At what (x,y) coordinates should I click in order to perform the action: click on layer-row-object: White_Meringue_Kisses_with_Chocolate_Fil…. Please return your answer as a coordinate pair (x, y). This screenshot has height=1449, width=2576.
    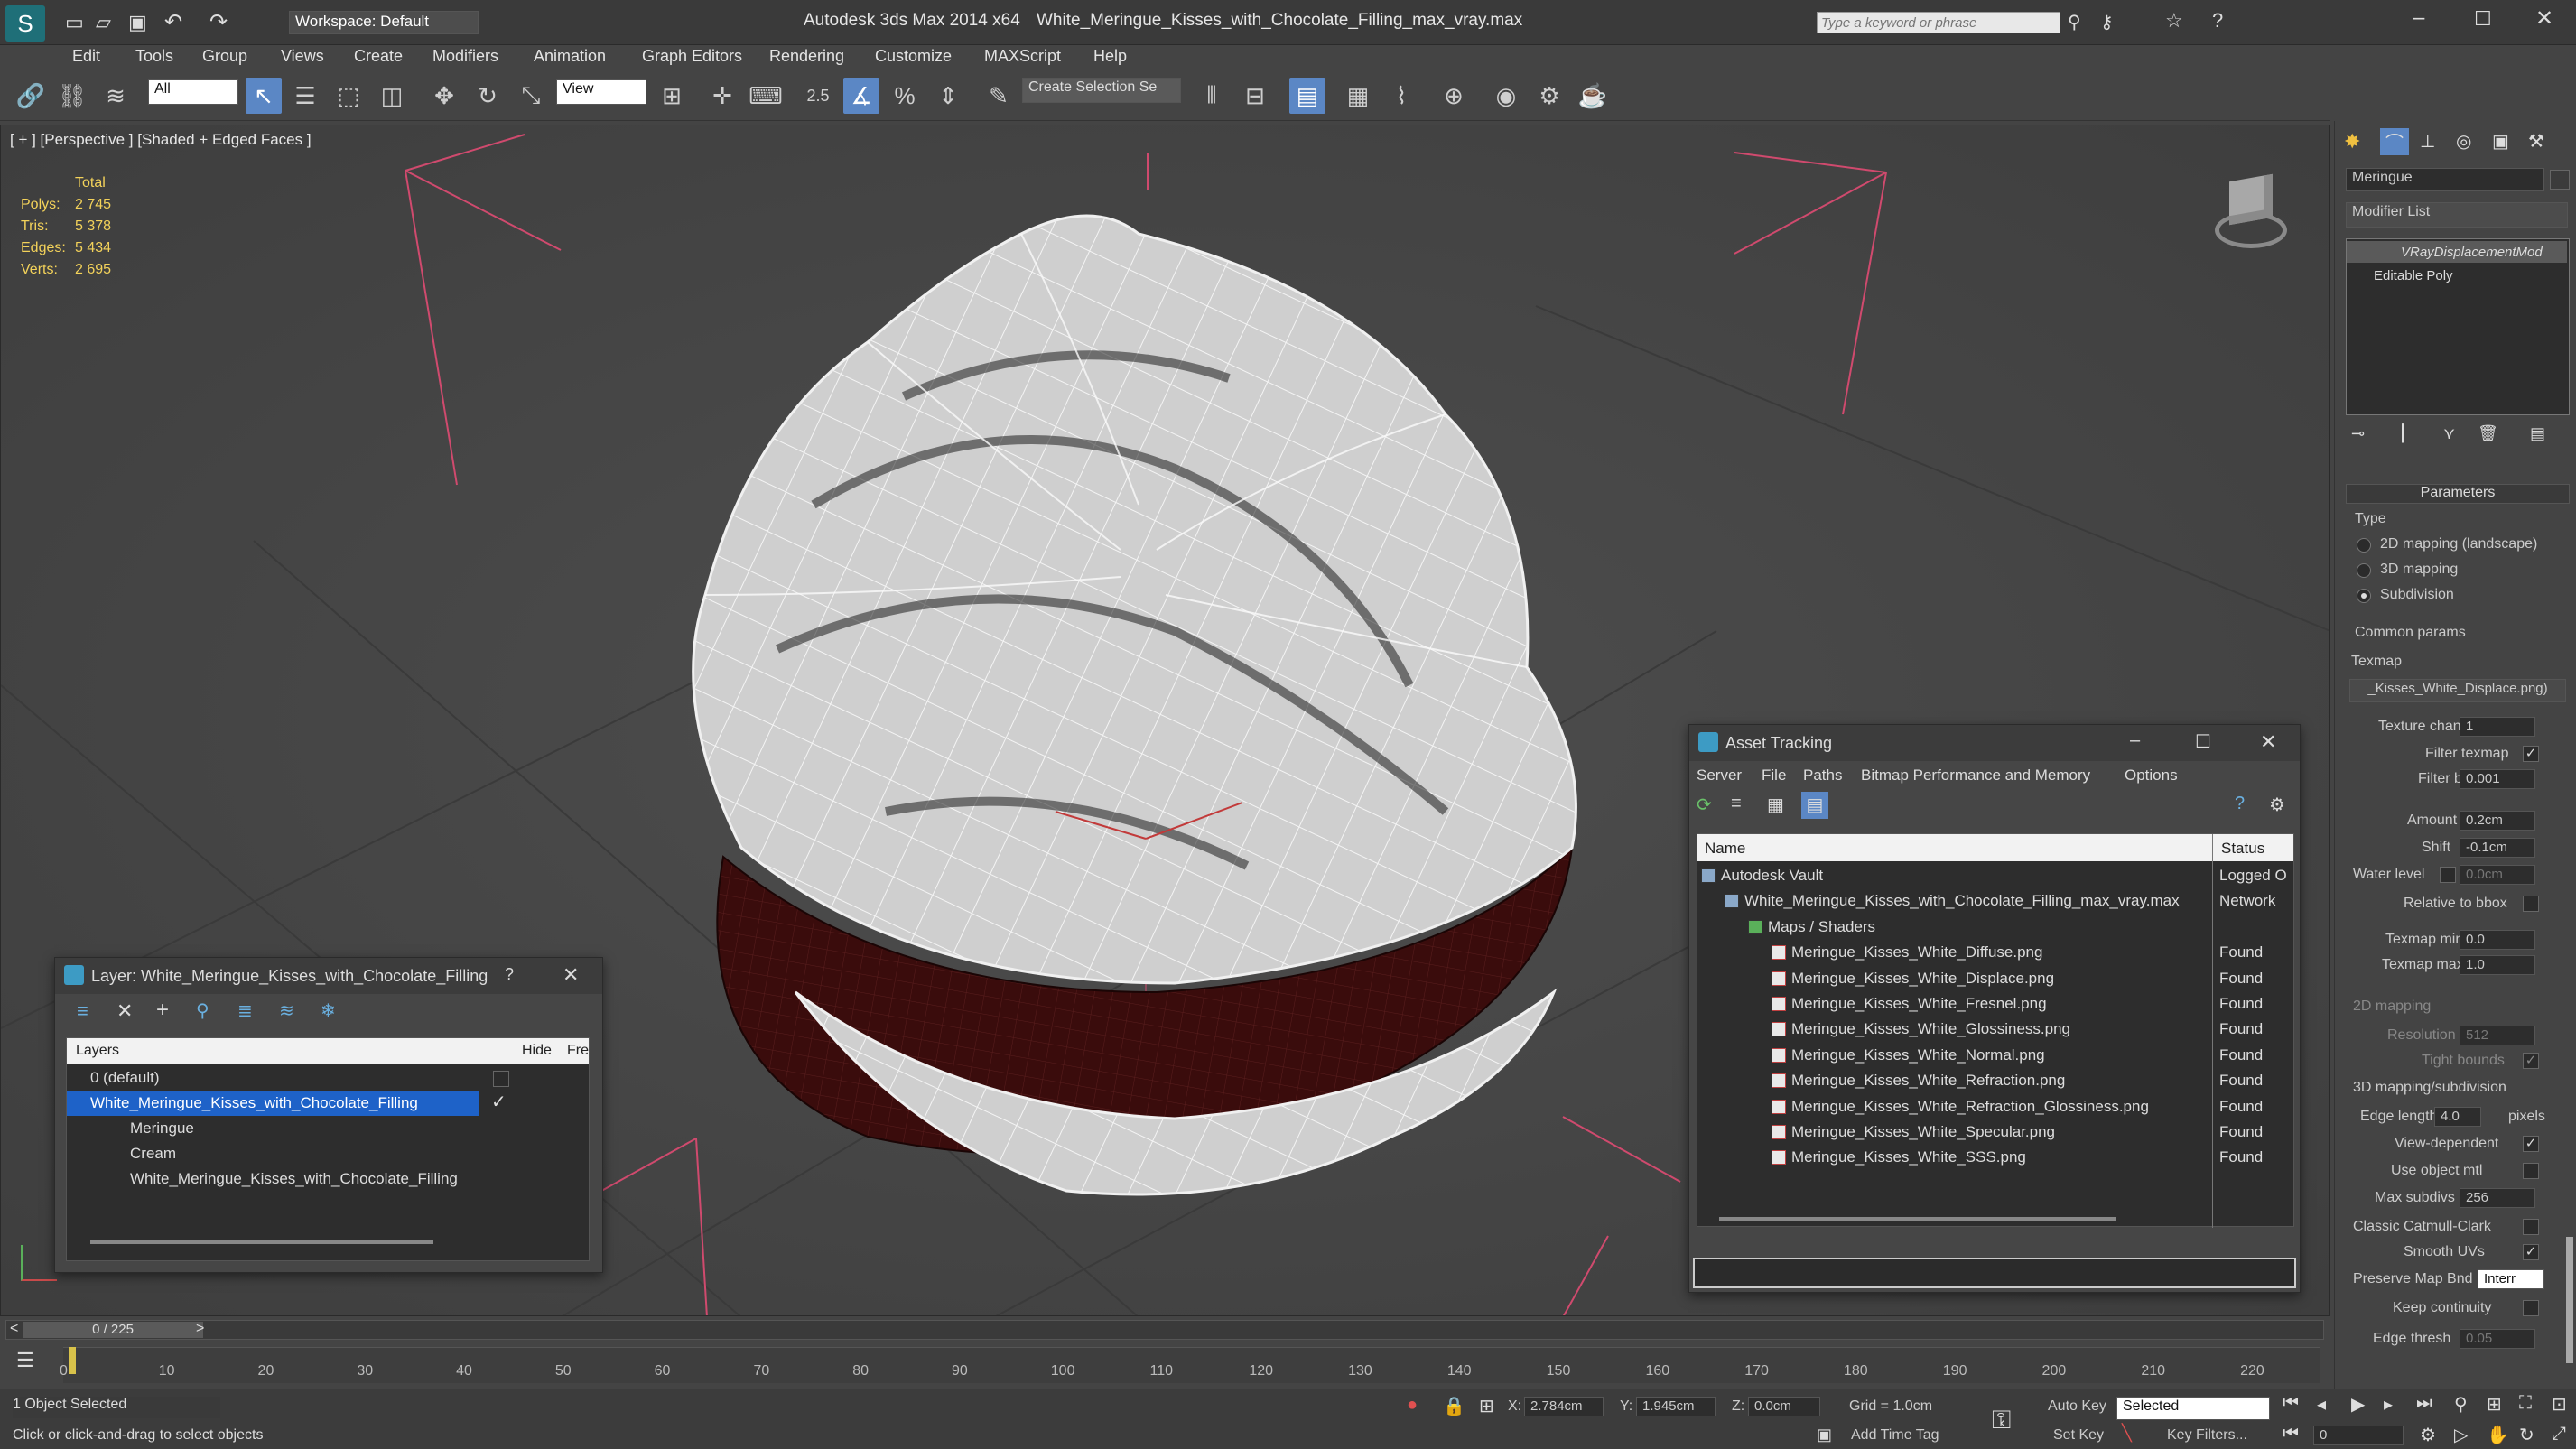
    Looking at the image, I should click on (328, 1179).